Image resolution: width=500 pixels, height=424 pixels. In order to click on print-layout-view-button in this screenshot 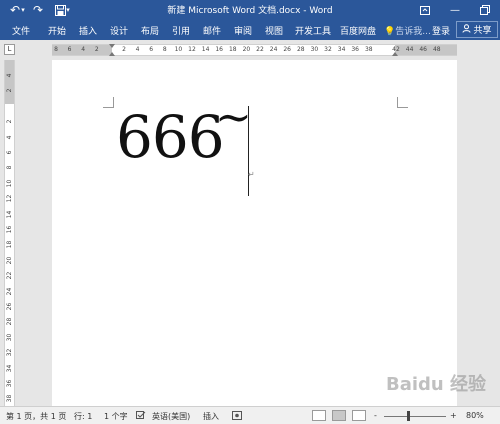, I will do `click(339, 415)`.